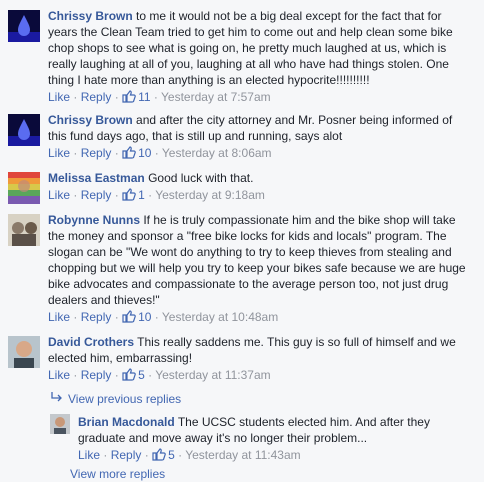 The image size is (484, 482). I want to click on comment-author: Brian Macdonald, so click(126, 422).